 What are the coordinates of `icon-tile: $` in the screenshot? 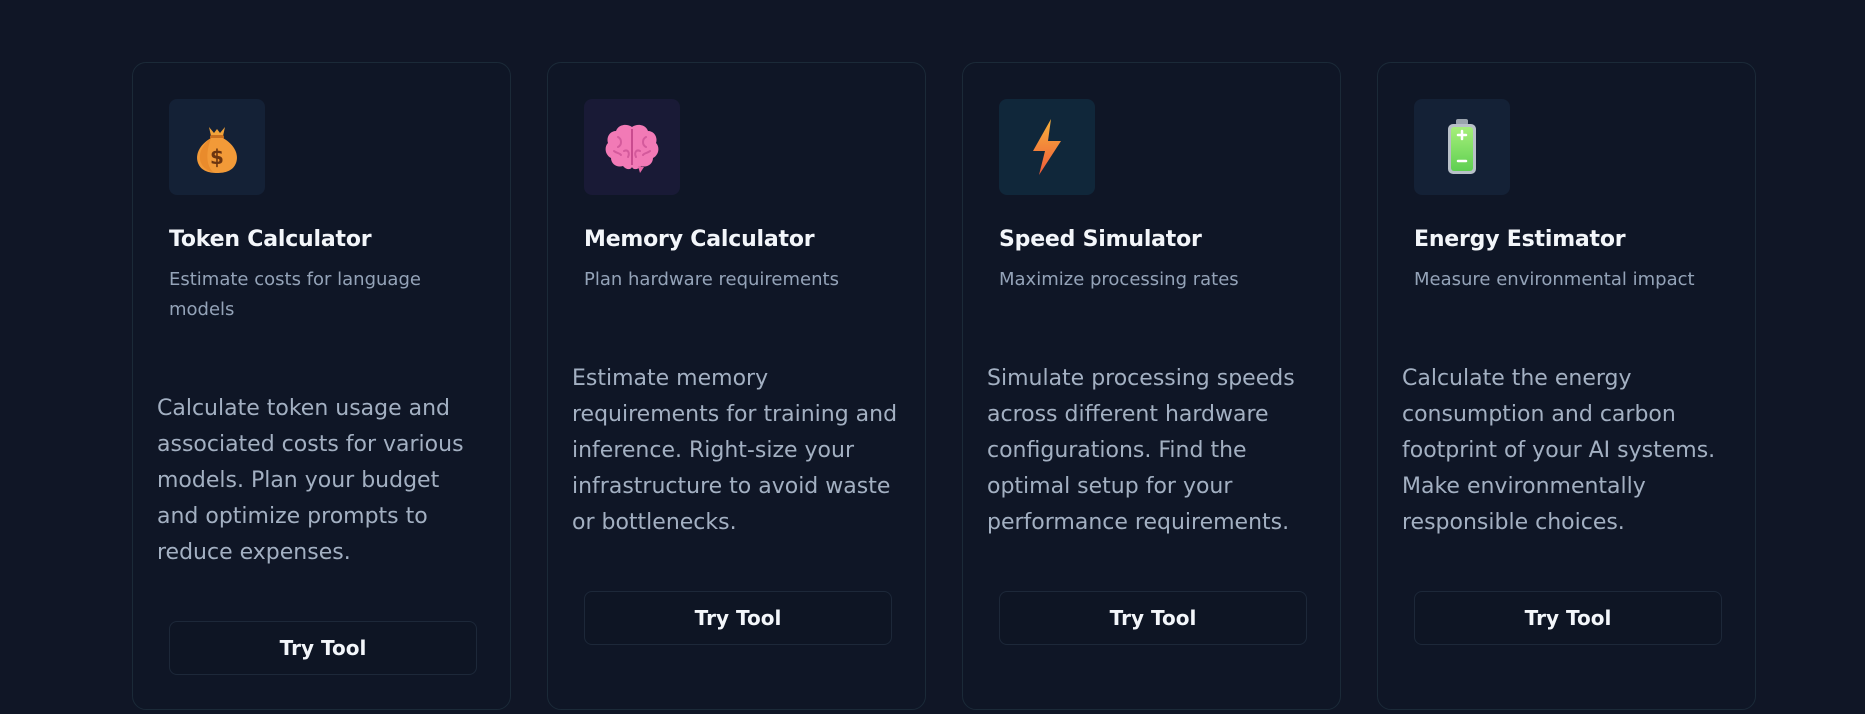 It's located at (217, 147).